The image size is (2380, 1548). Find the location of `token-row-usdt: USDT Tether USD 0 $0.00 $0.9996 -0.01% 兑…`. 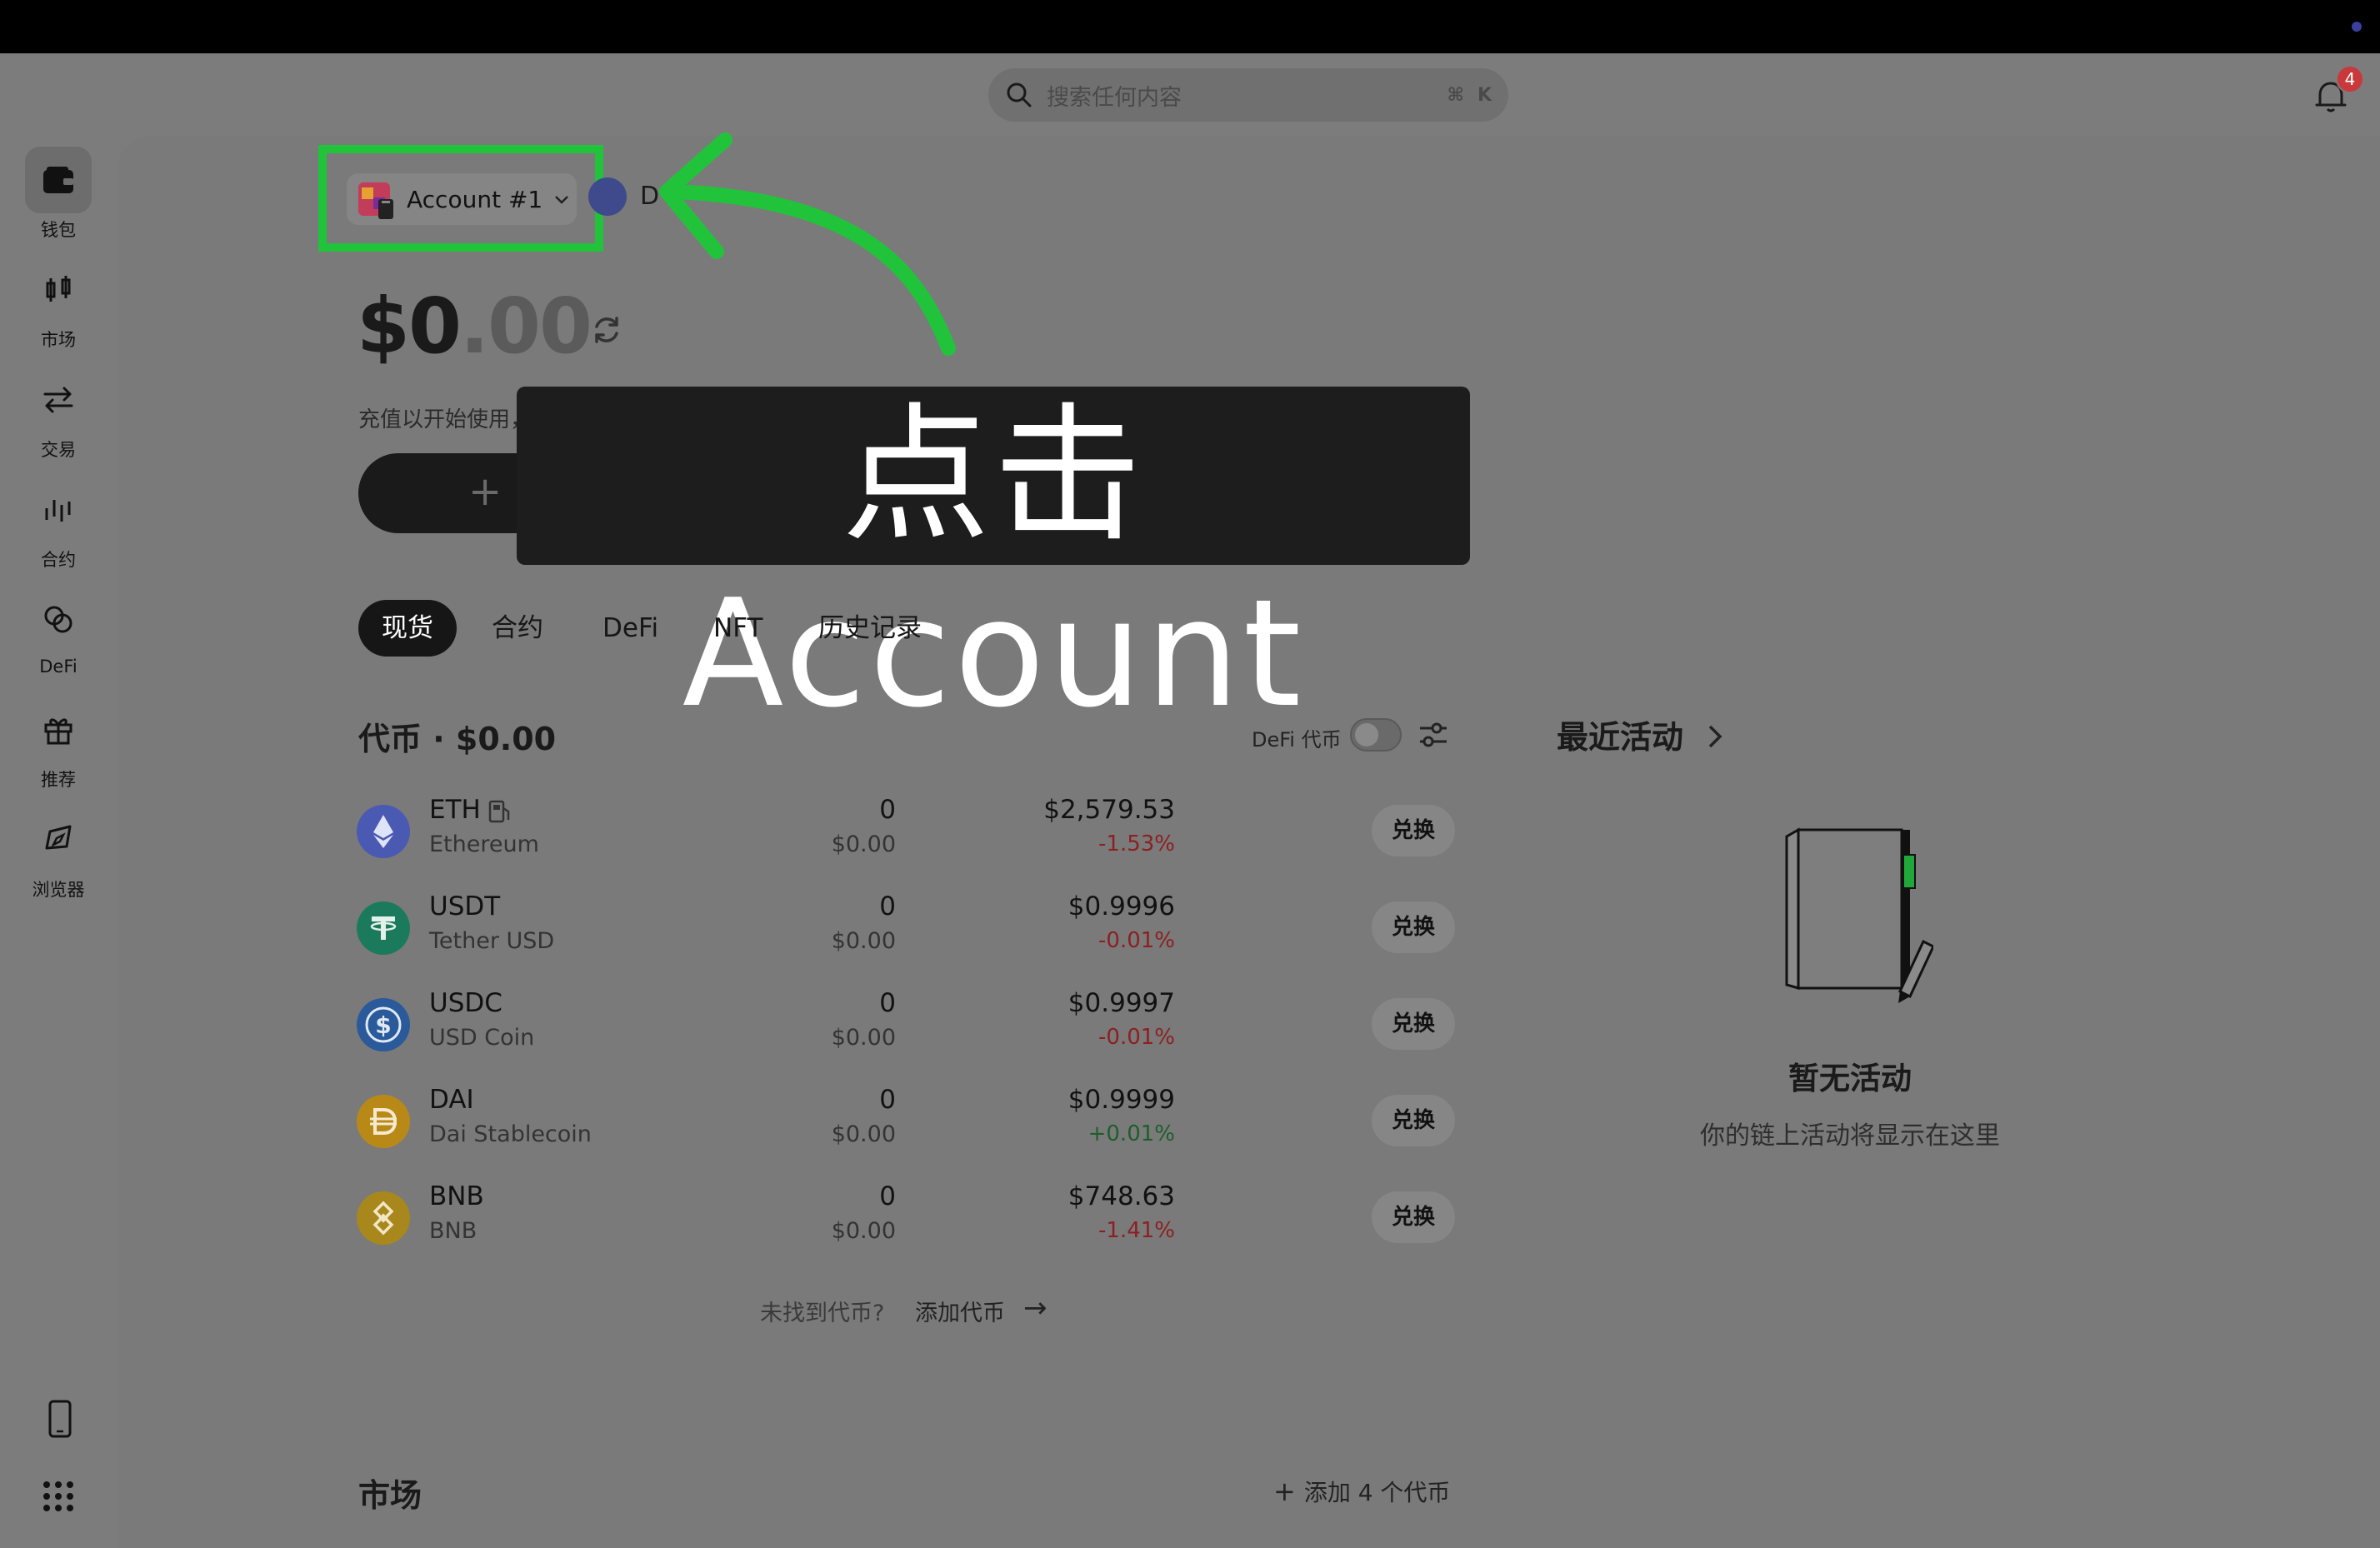

token-row-usdt: USDT Tether USD 0 $0.00 $0.9996 -0.01% 兑… is located at coordinates (907, 933).